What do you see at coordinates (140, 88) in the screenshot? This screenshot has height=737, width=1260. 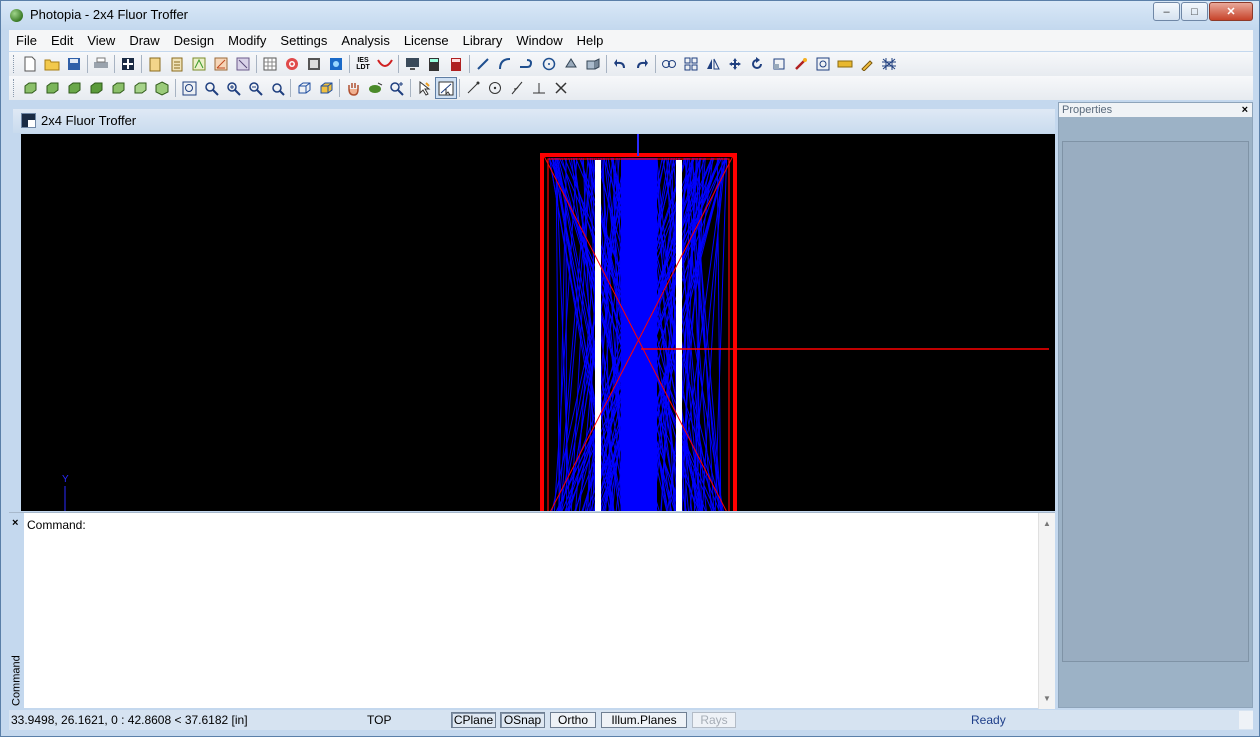 I see `view-iso-6-icon` at bounding box center [140, 88].